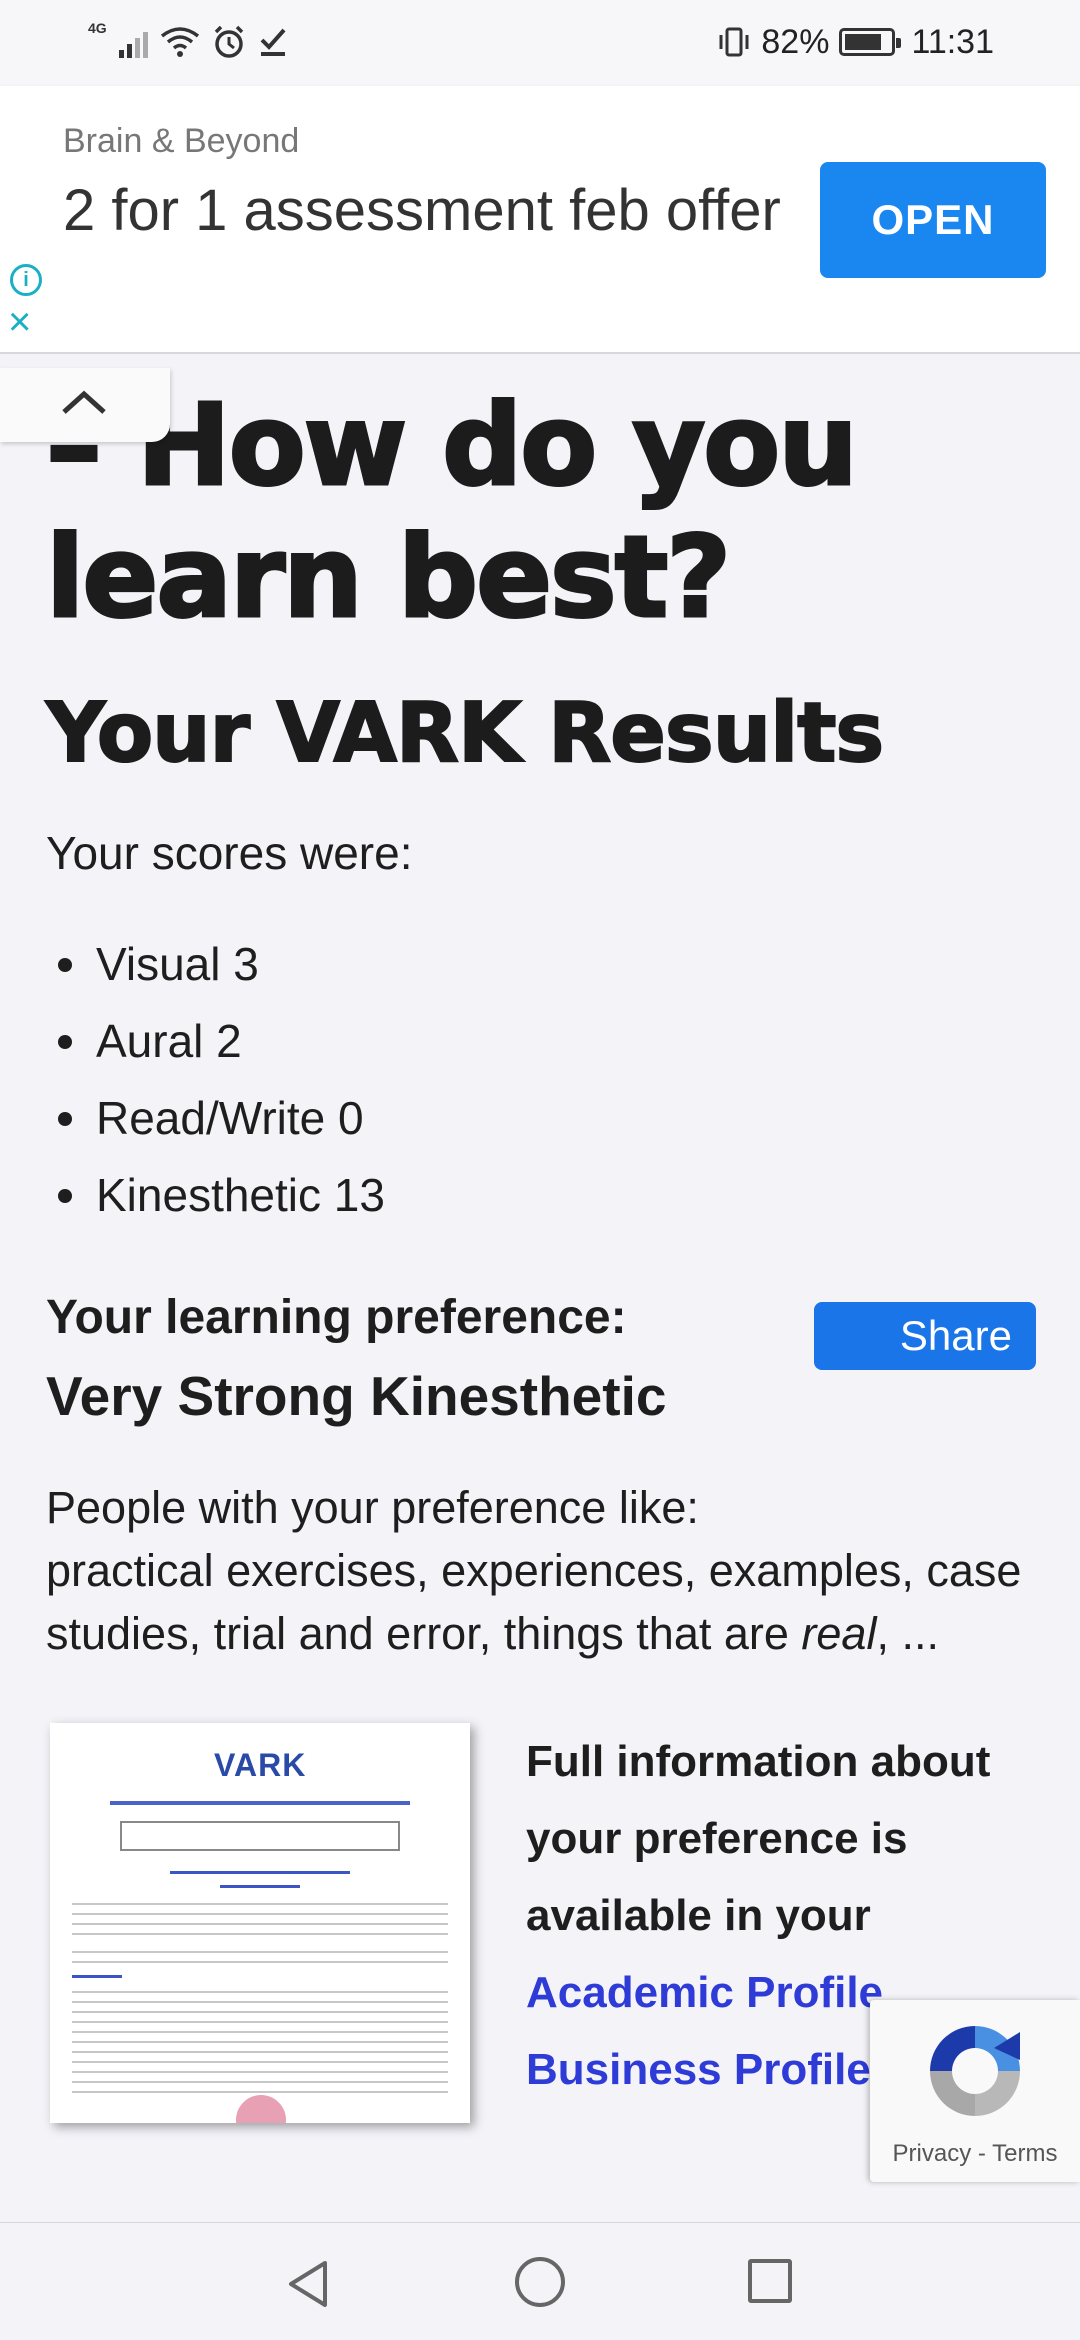  Describe the element at coordinates (97, 28) in the screenshot. I see `network-type: 4G` at that location.